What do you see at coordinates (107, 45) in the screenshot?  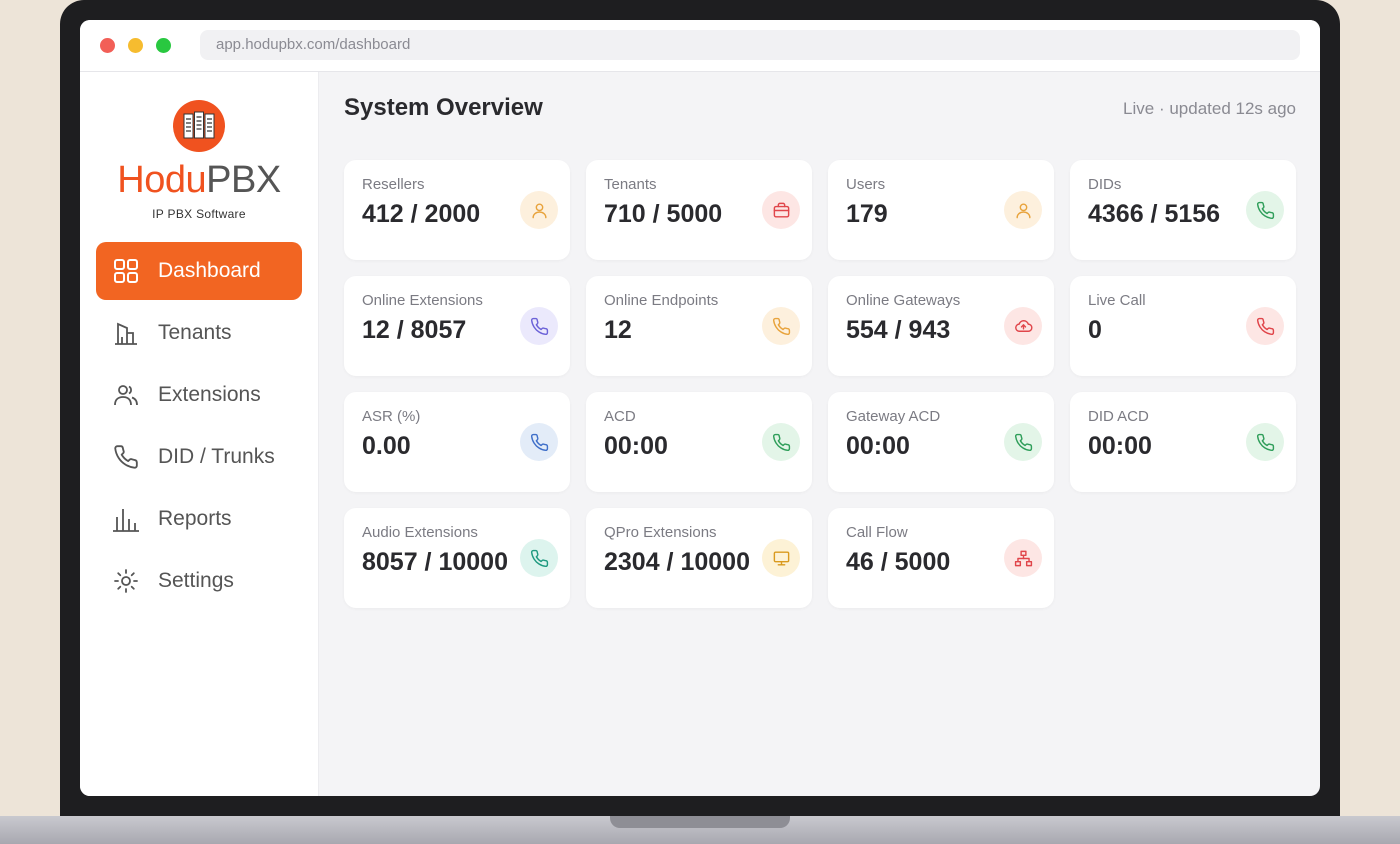 I see `close-window-button` at bounding box center [107, 45].